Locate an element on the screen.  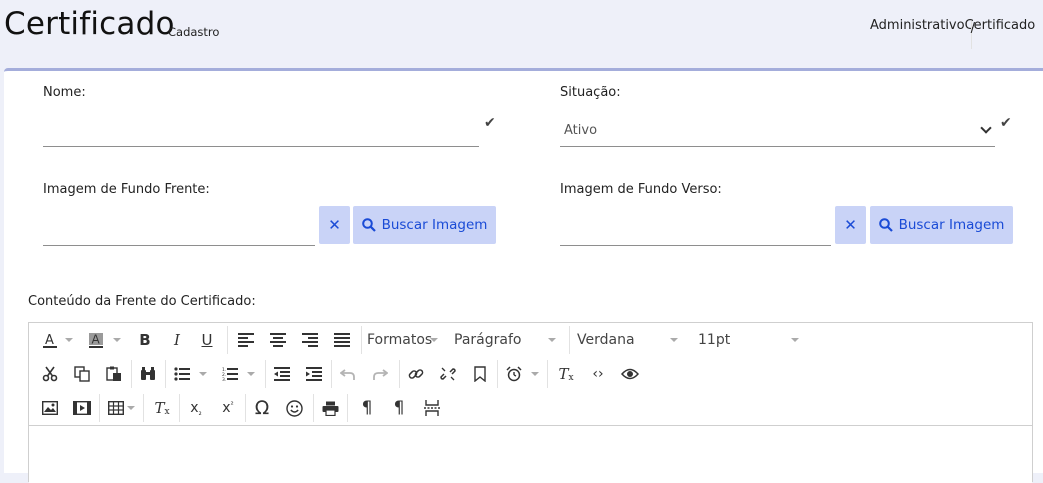
img-frente-input is located at coordinates (179, 227).